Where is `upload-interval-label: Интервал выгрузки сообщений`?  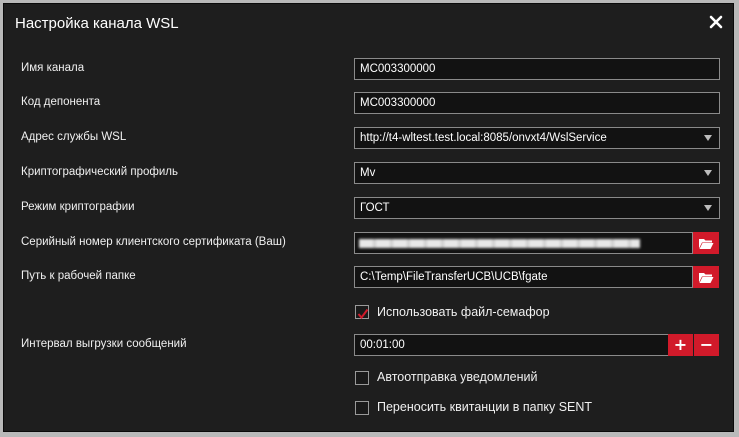 upload-interval-label: Интервал выгрузки сообщений is located at coordinates (104, 344).